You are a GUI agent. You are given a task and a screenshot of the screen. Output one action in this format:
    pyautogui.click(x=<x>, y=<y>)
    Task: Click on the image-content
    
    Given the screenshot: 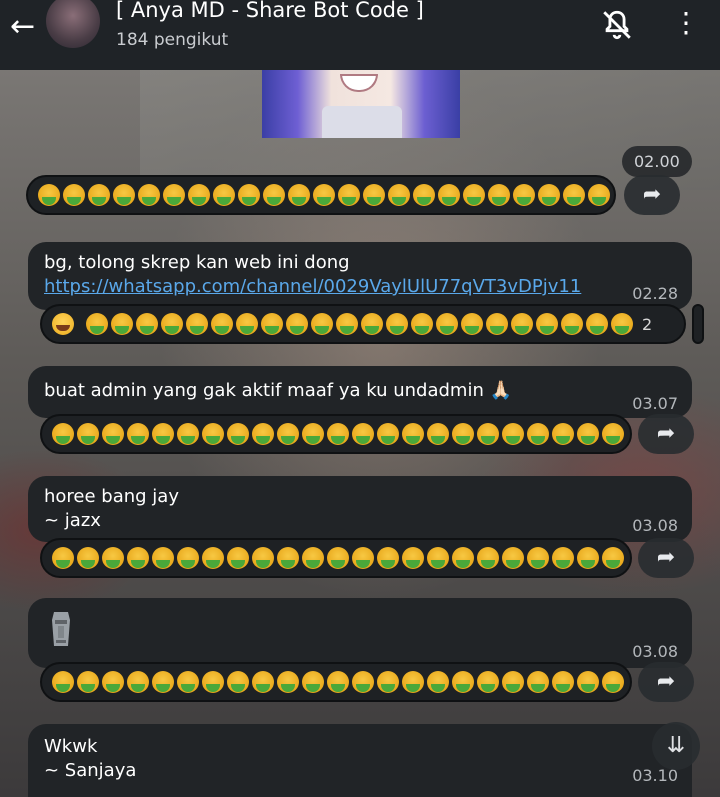 What is the action you would take?
    pyautogui.click(x=359, y=83)
    